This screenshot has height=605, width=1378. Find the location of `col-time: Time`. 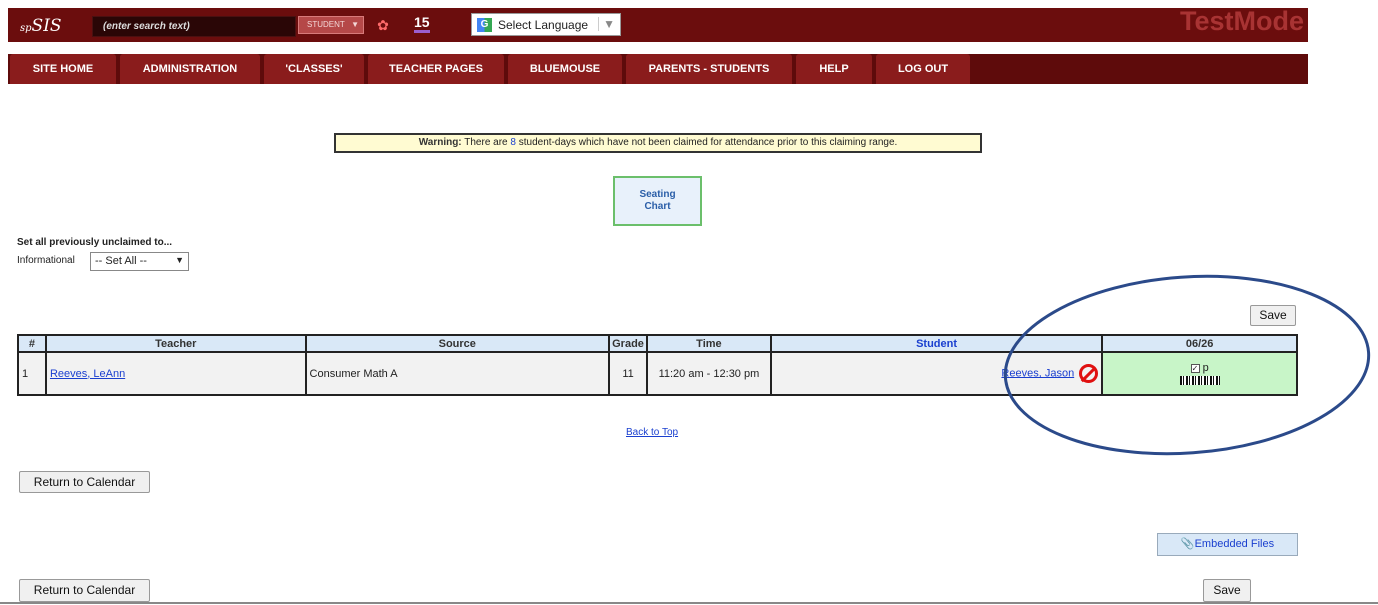

col-time: Time is located at coordinates (709, 343).